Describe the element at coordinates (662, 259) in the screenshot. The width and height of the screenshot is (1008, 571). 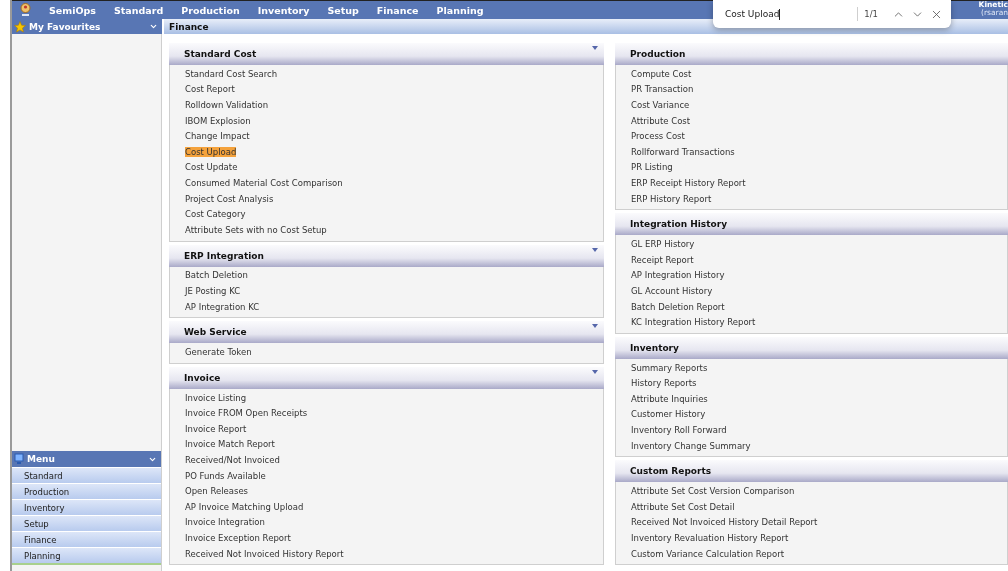
I see `menu-link: Receipt Report` at that location.